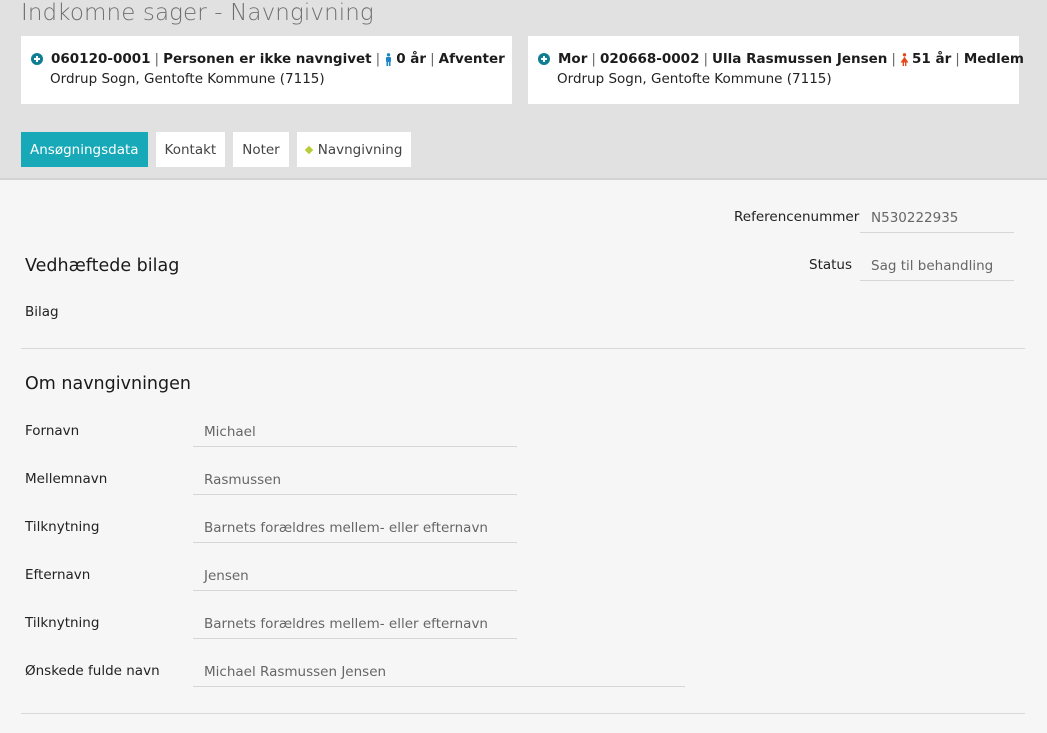 This screenshot has width=1047, height=733. Describe the element at coordinates (52, 431) in the screenshot. I see `field-label-fornavn: Fornavn` at that location.